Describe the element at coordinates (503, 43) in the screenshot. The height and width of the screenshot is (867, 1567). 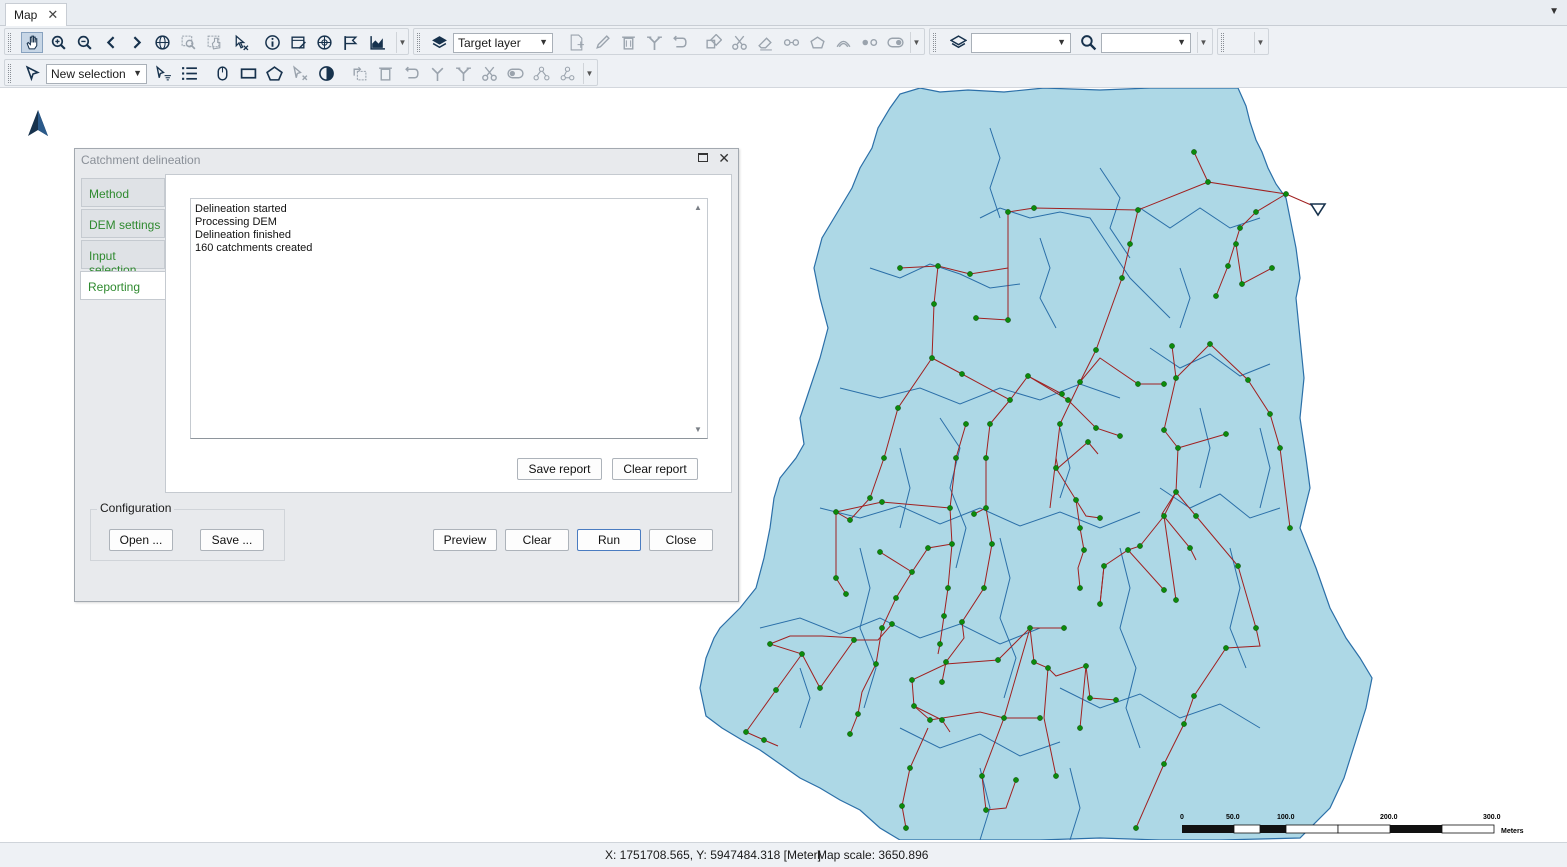
I see `target-layer-select: Target layer ▼` at that location.